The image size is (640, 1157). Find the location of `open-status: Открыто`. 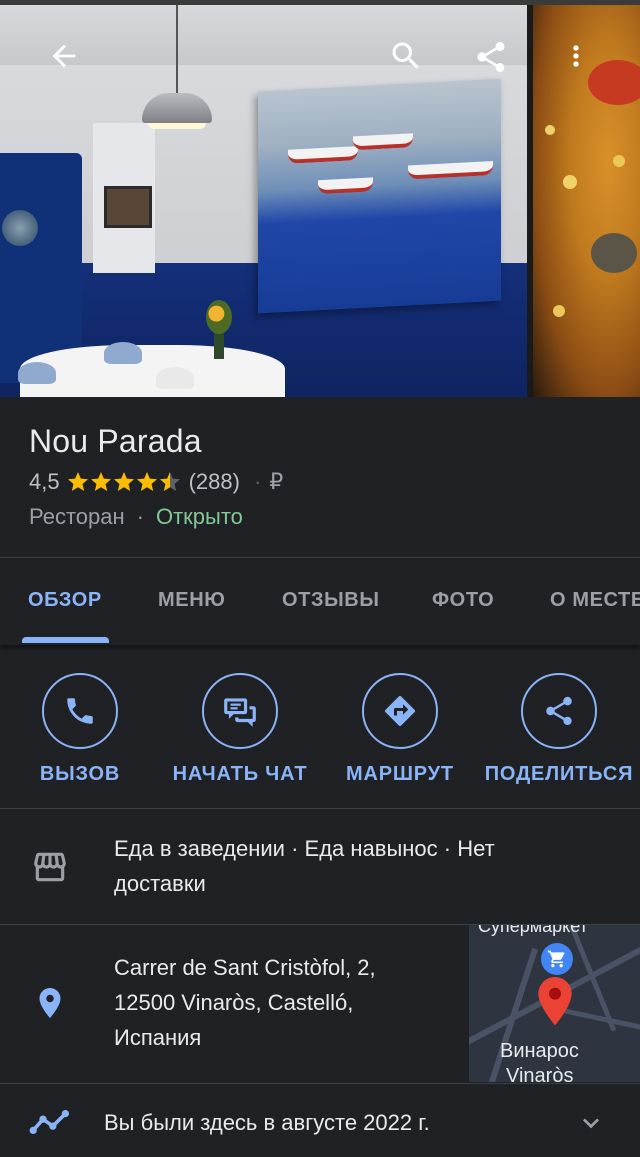

open-status: Открыто is located at coordinates (199, 517).